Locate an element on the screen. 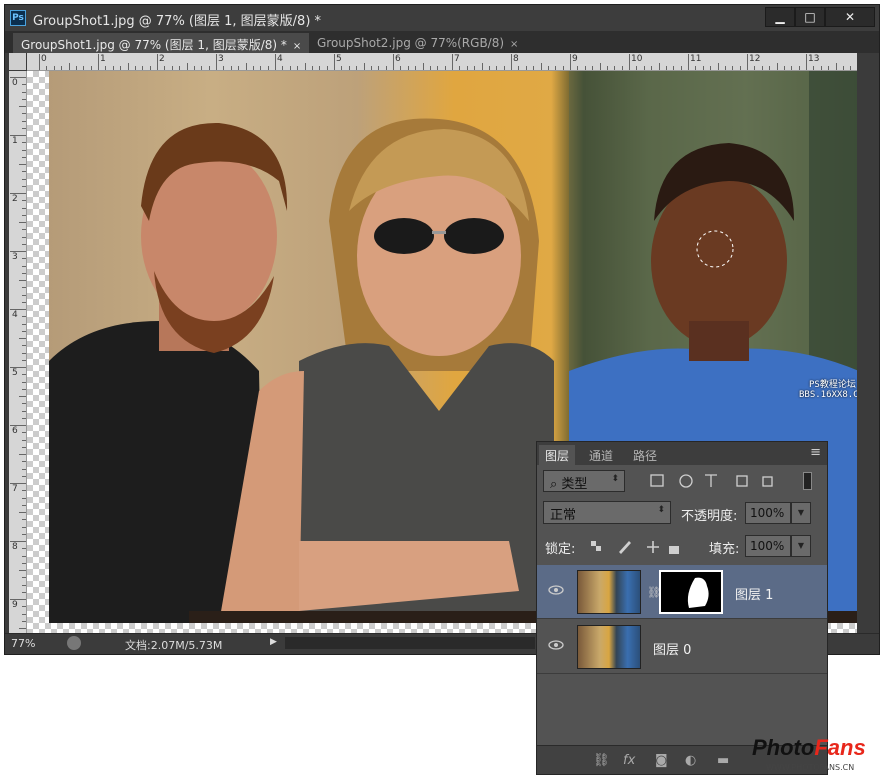  tab-paths: 路径 is located at coordinates (645, 455).